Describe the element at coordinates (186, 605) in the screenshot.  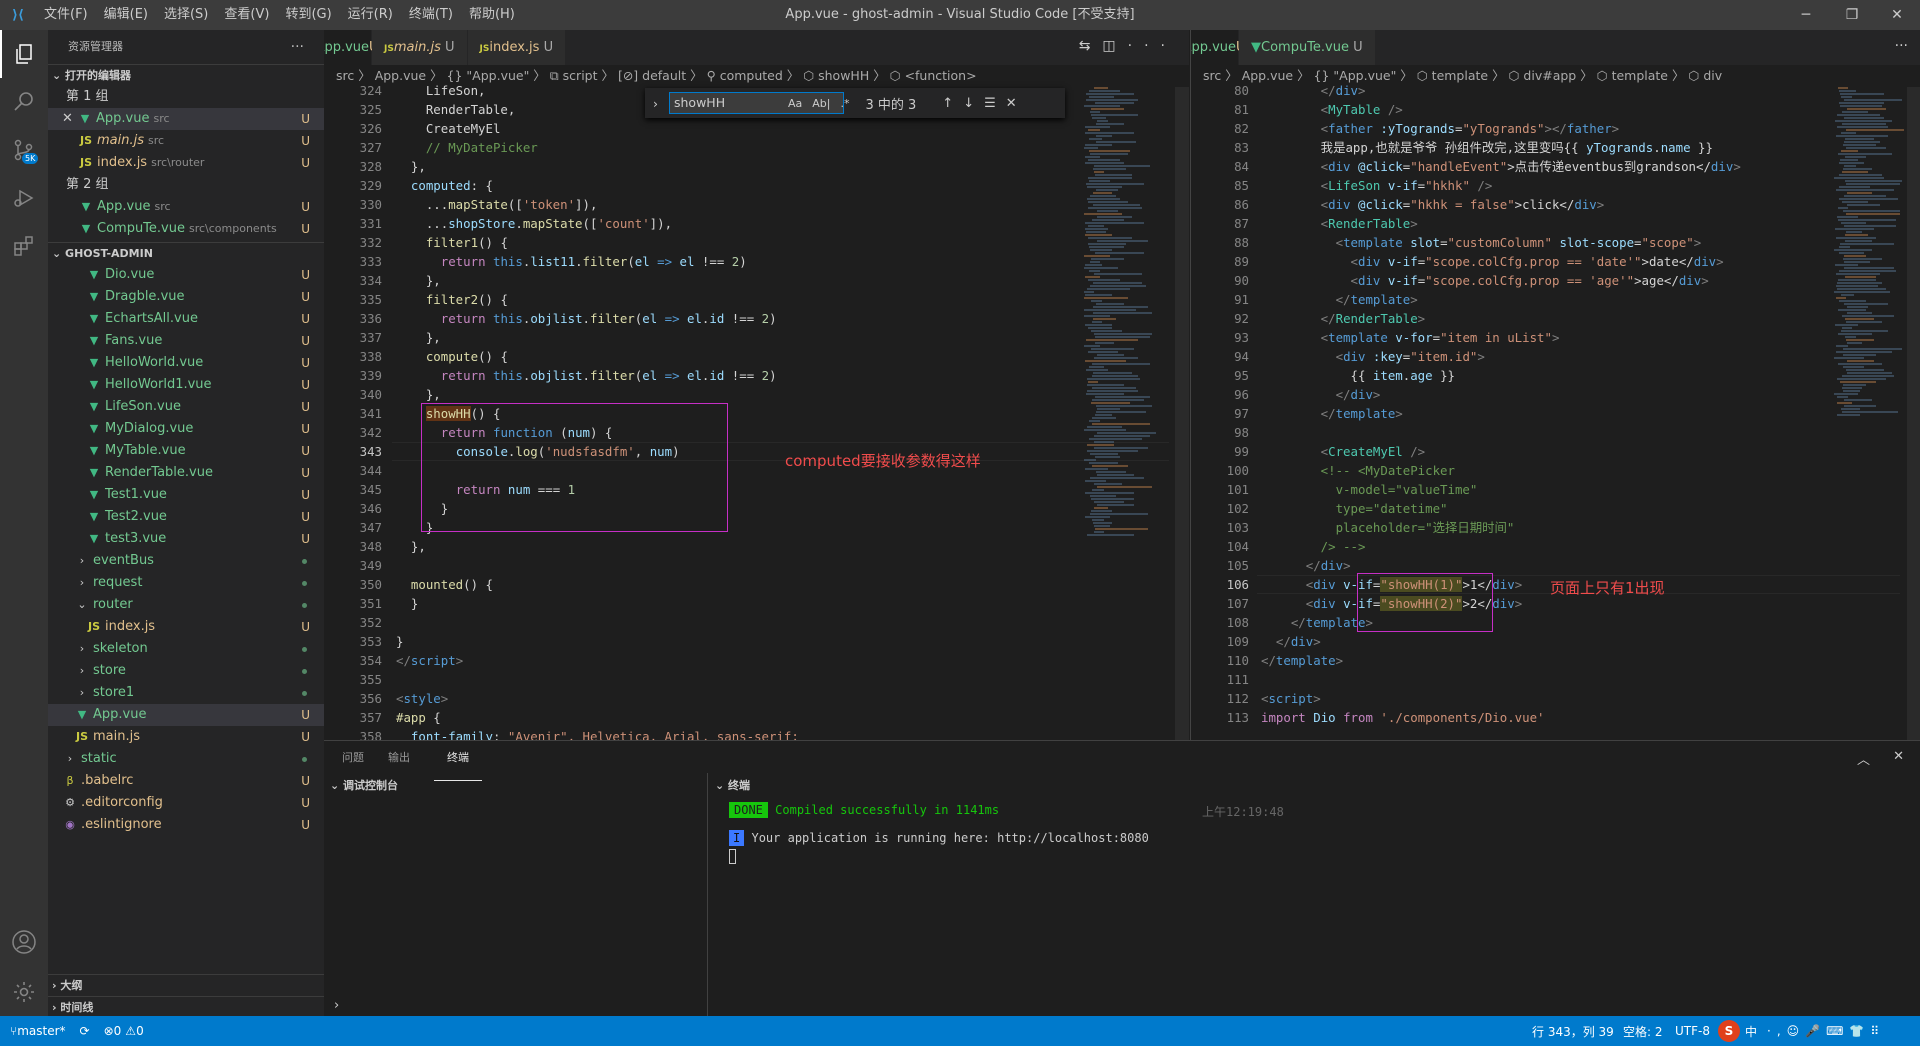
I see `file-tree-item: ⌄ router` at that location.